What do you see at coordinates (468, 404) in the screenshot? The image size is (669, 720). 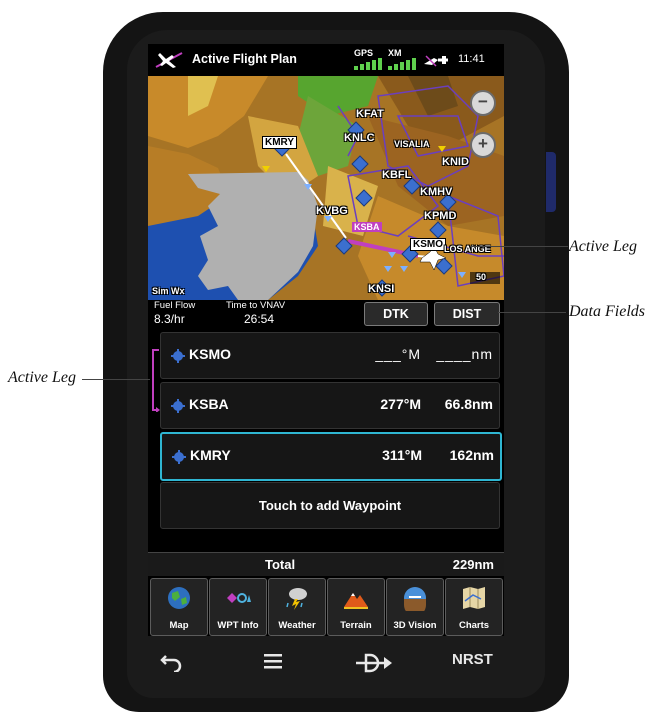 I see `waypoint-dist: 66.8nm` at bounding box center [468, 404].